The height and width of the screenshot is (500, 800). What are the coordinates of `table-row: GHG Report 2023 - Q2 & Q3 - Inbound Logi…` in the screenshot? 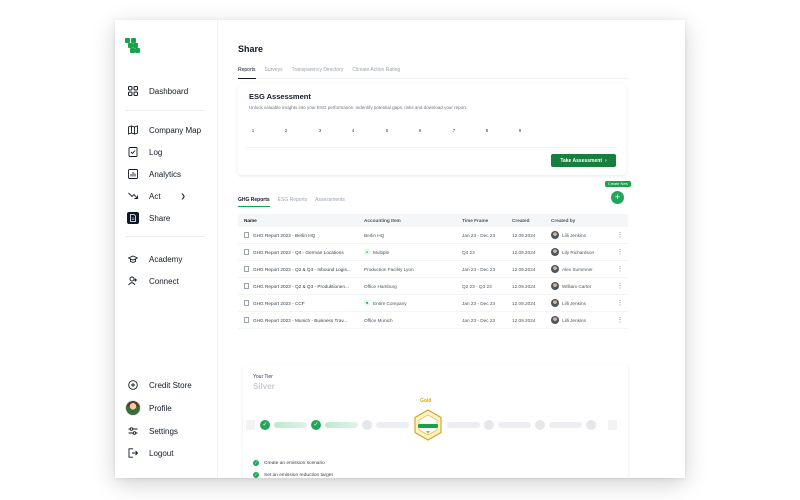 It's located at (433, 269).